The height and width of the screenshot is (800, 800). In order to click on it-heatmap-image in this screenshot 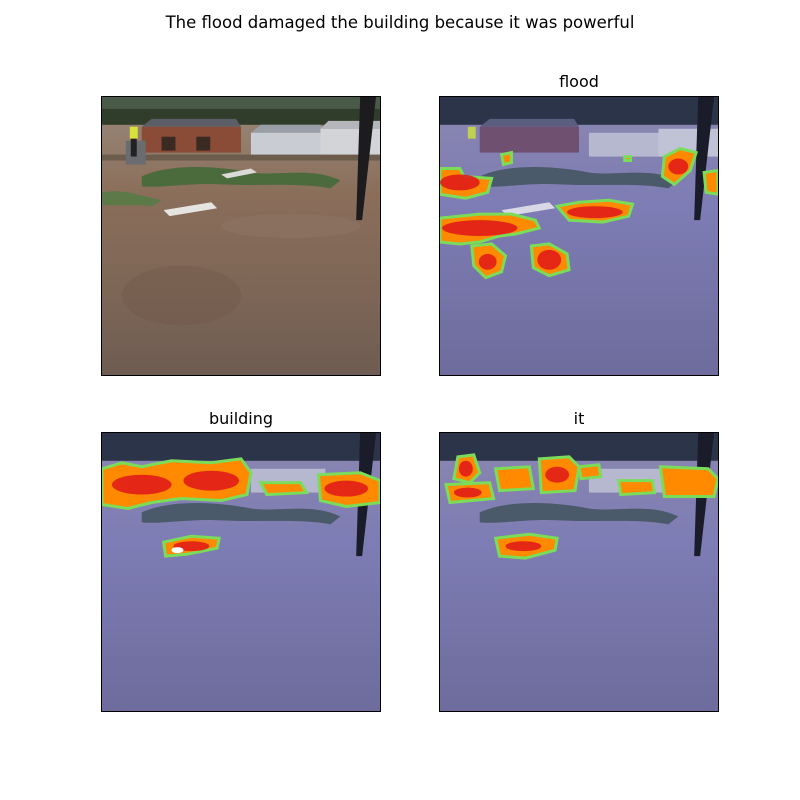, I will do `click(579, 572)`.